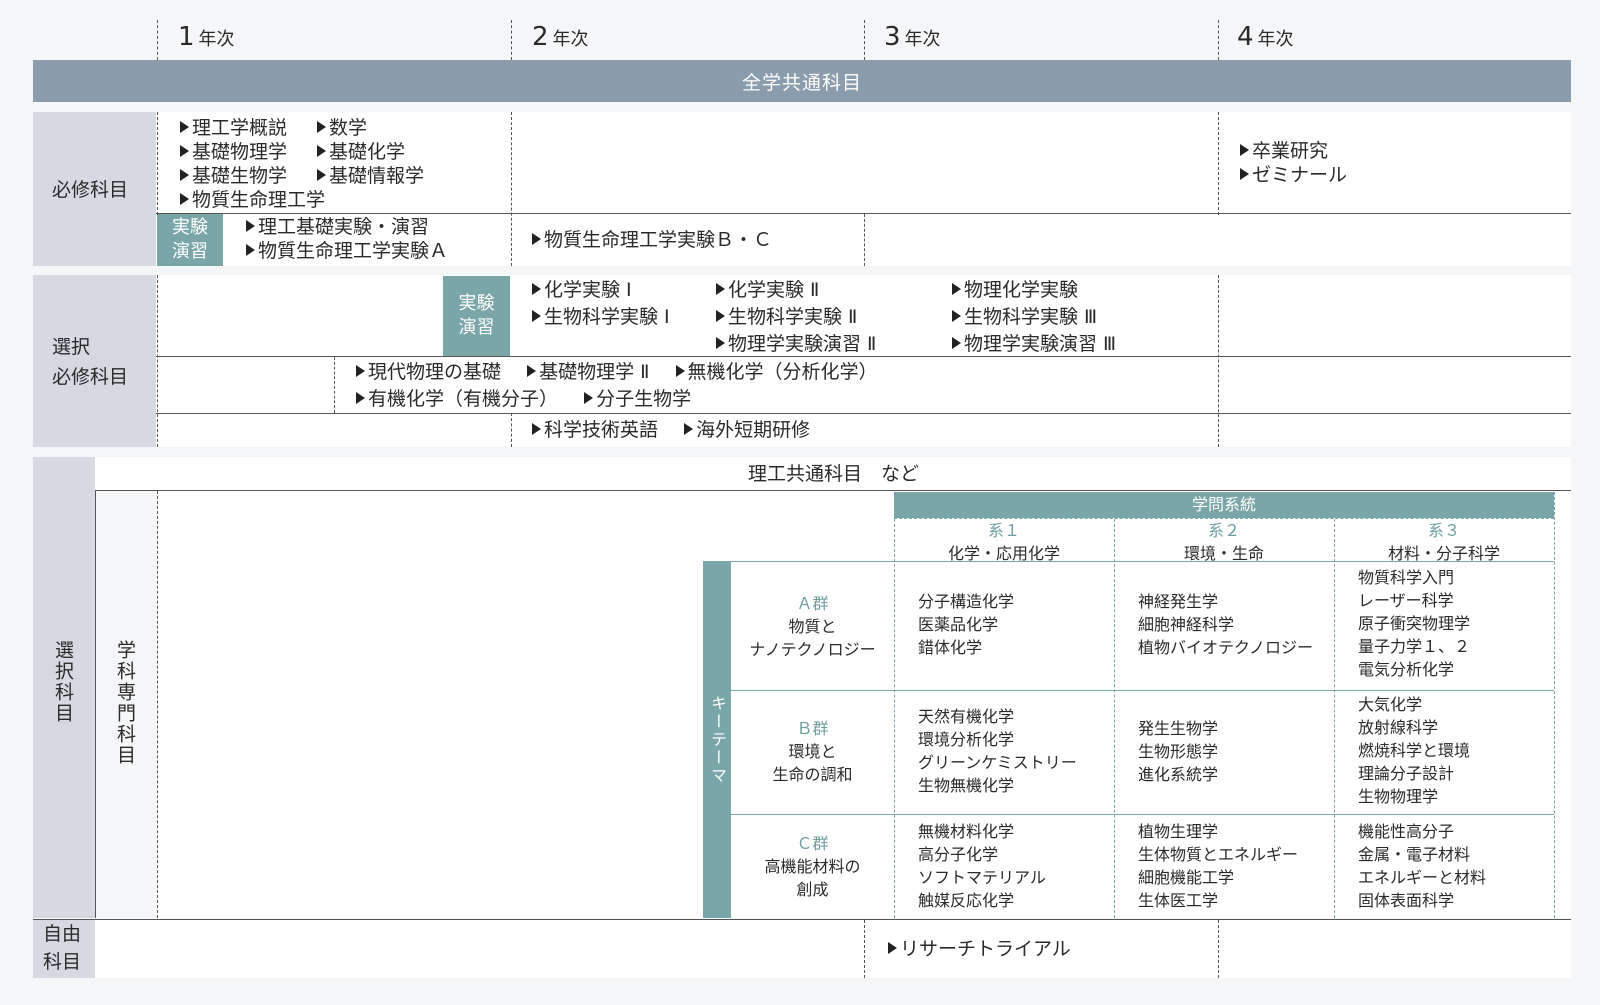 The height and width of the screenshot is (1005, 1600). I want to click on list-item: 物理学実験演習 Ⅲ, so click(1034, 344).